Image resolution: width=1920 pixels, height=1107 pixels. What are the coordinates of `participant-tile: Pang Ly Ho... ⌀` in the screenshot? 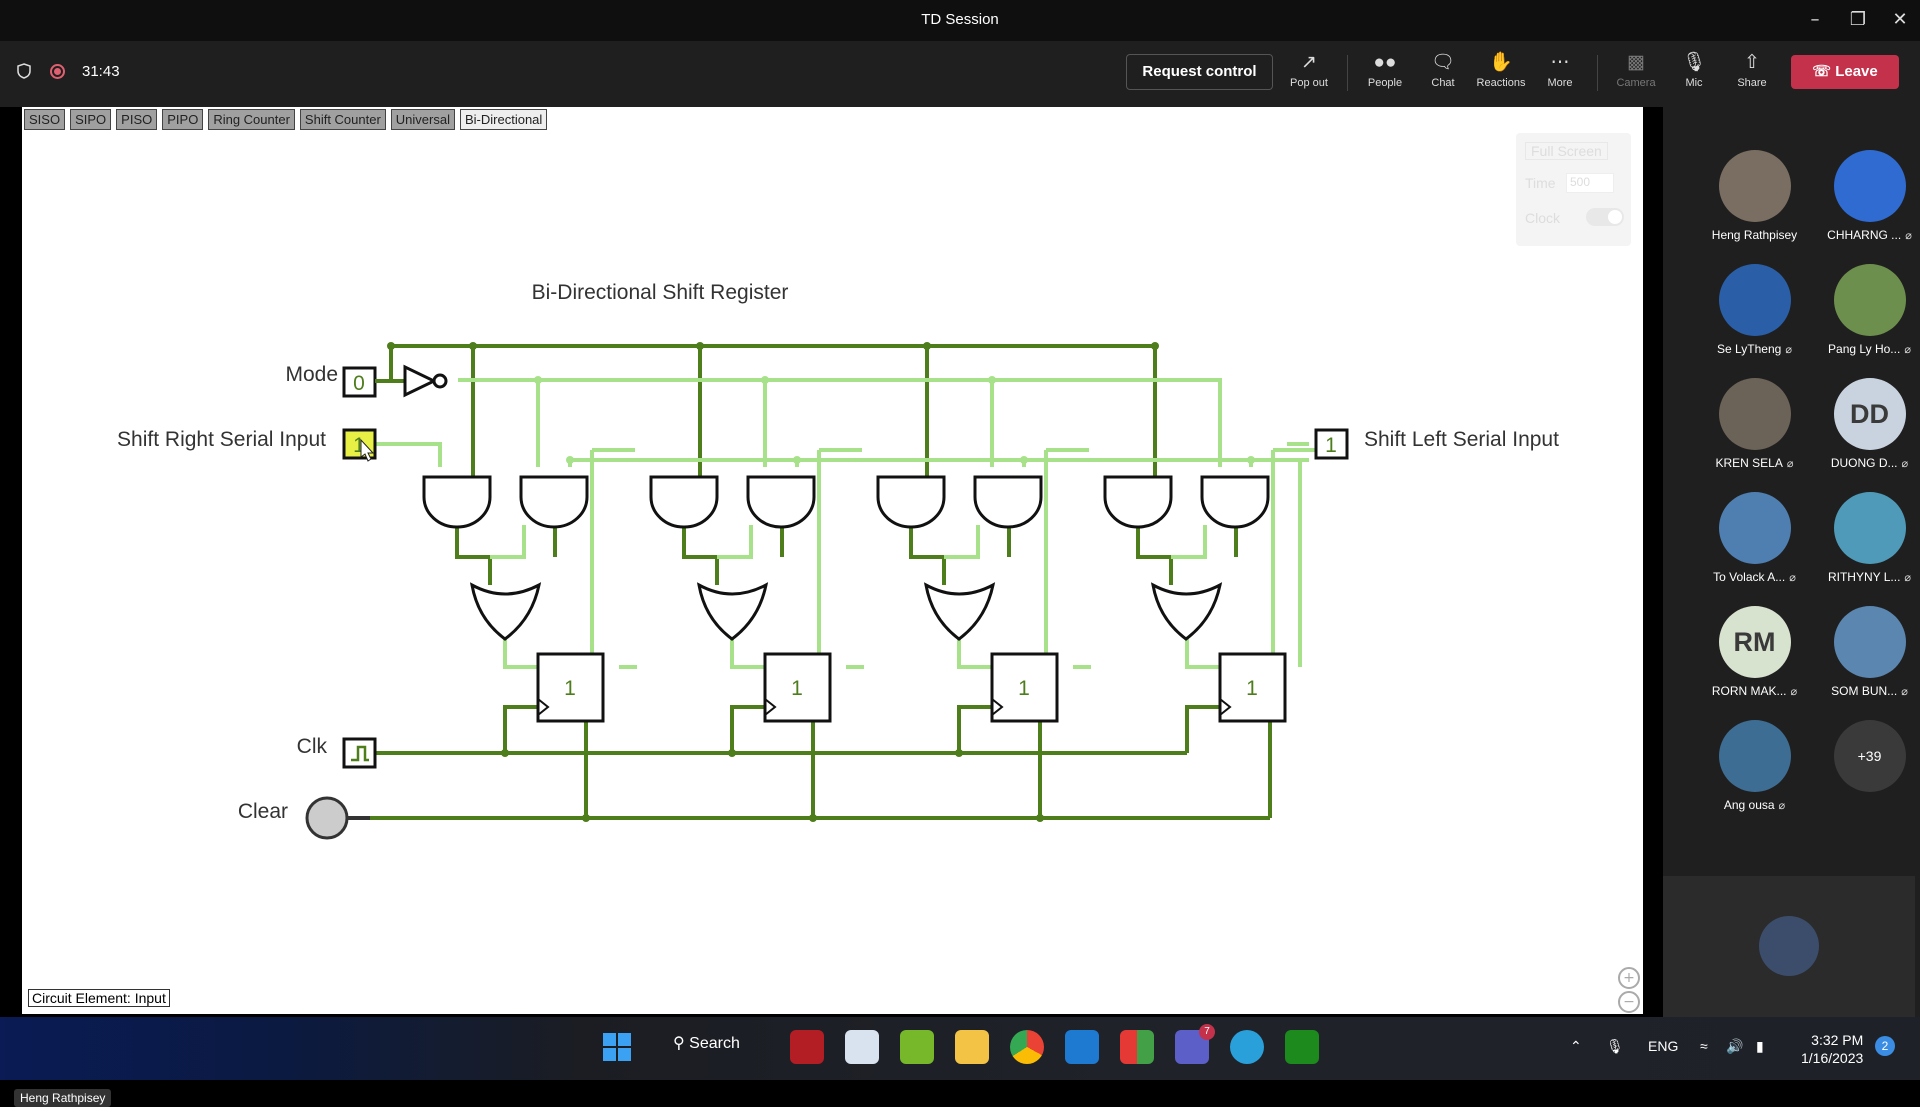 It's located at (1866, 314).